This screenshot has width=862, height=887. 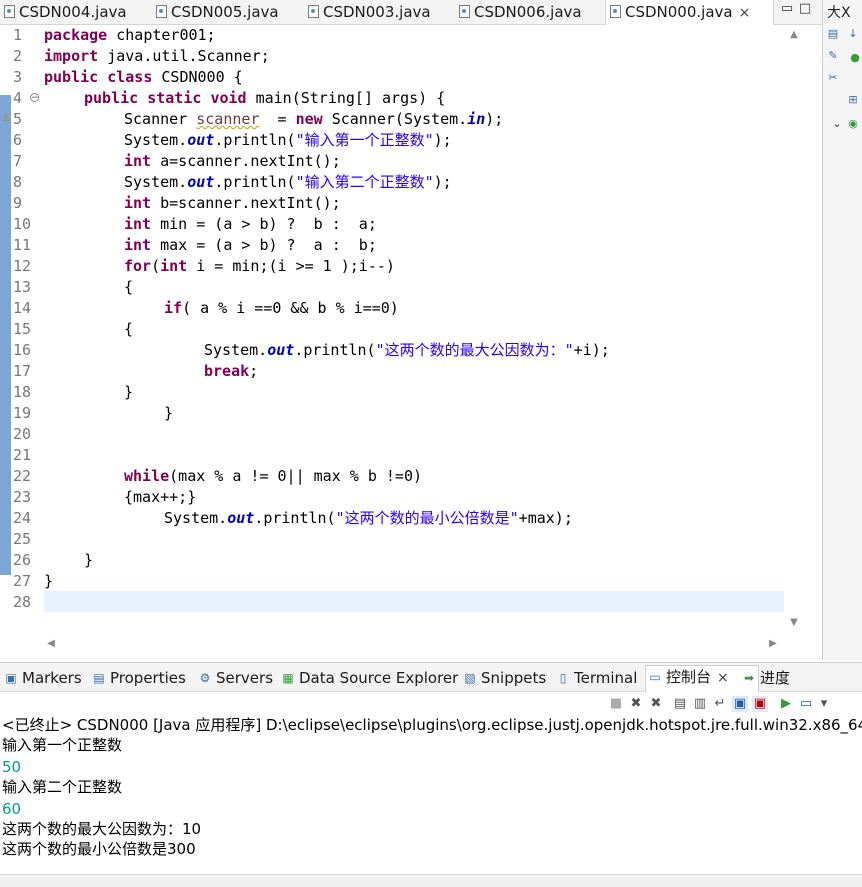 I want to click on line-number: 5, so click(x=18, y=119).